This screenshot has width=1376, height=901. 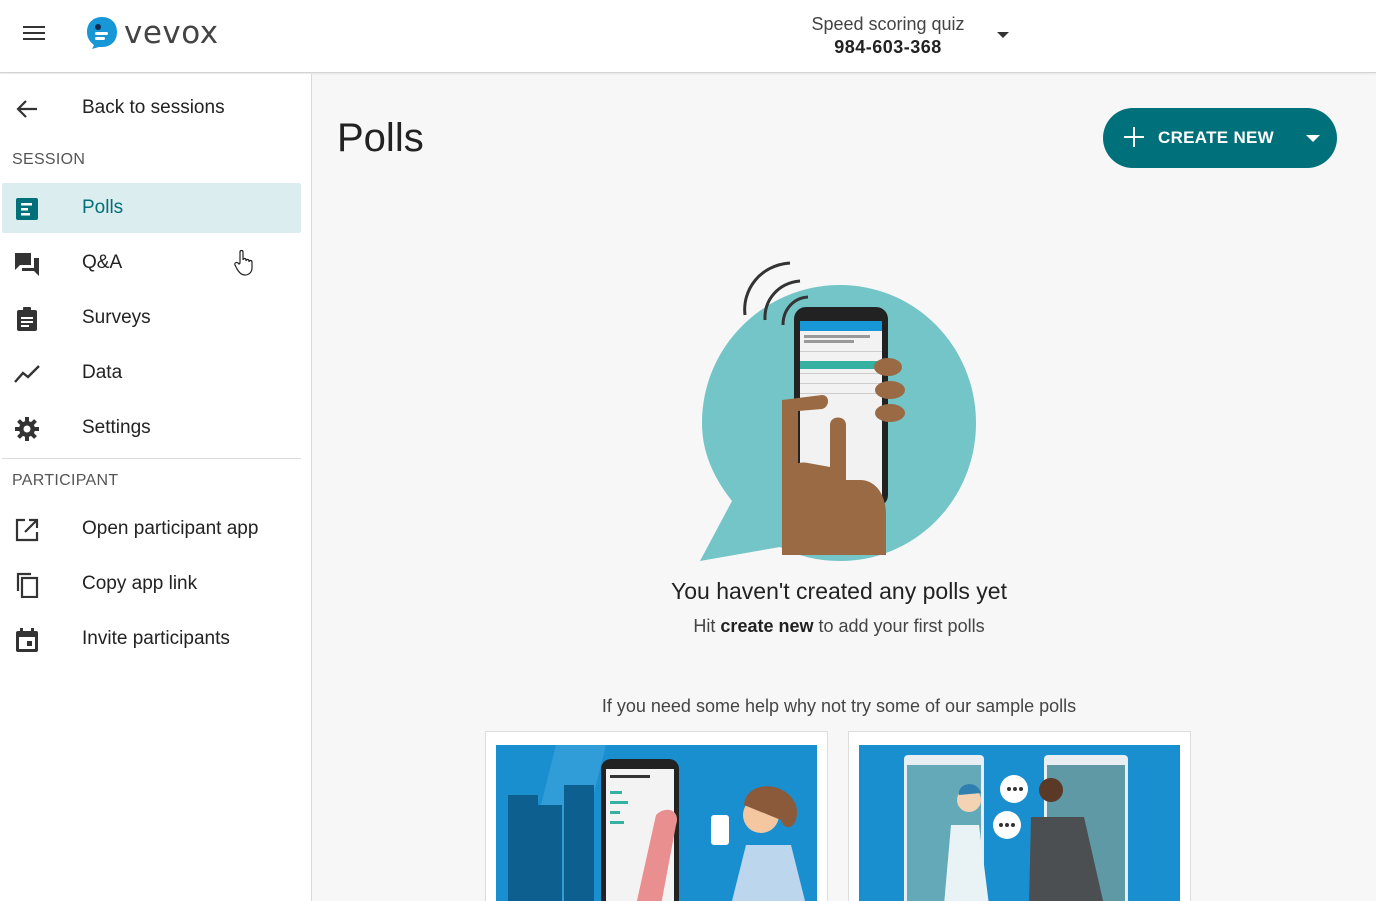 What do you see at coordinates (905, 36) in the screenshot?
I see `session-switcher: Speed scoring quiz 984-603-368` at bounding box center [905, 36].